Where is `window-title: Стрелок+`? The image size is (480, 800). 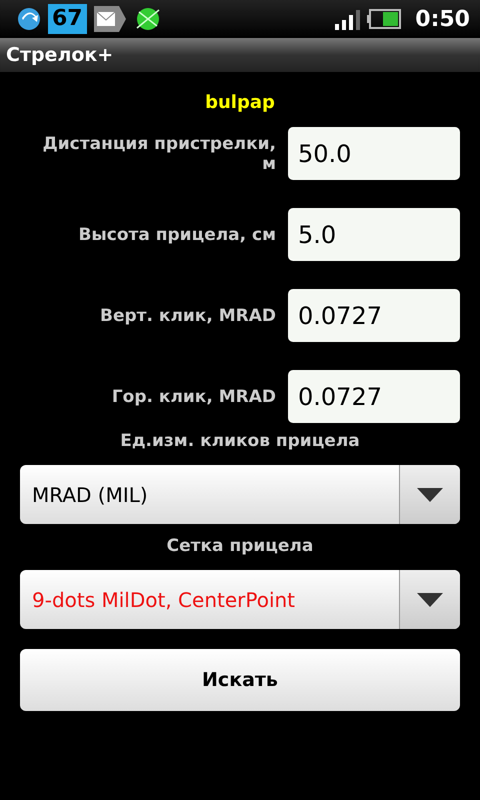 window-title: Стрелок+ is located at coordinates (60, 55).